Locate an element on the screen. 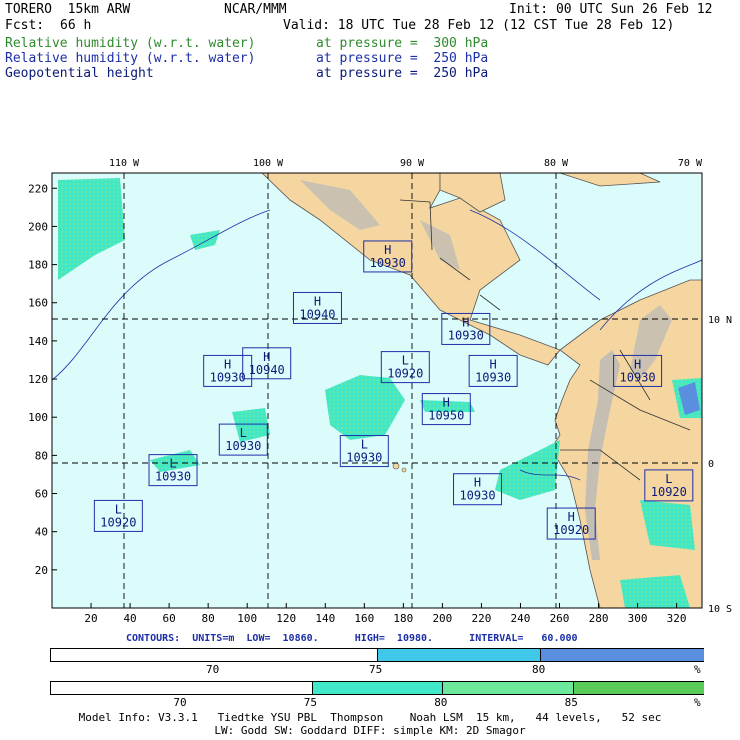 The height and width of the screenshot is (740, 740). init-time: Init: 00 UTC Sun 26 Feb 12 is located at coordinates (611, 9).